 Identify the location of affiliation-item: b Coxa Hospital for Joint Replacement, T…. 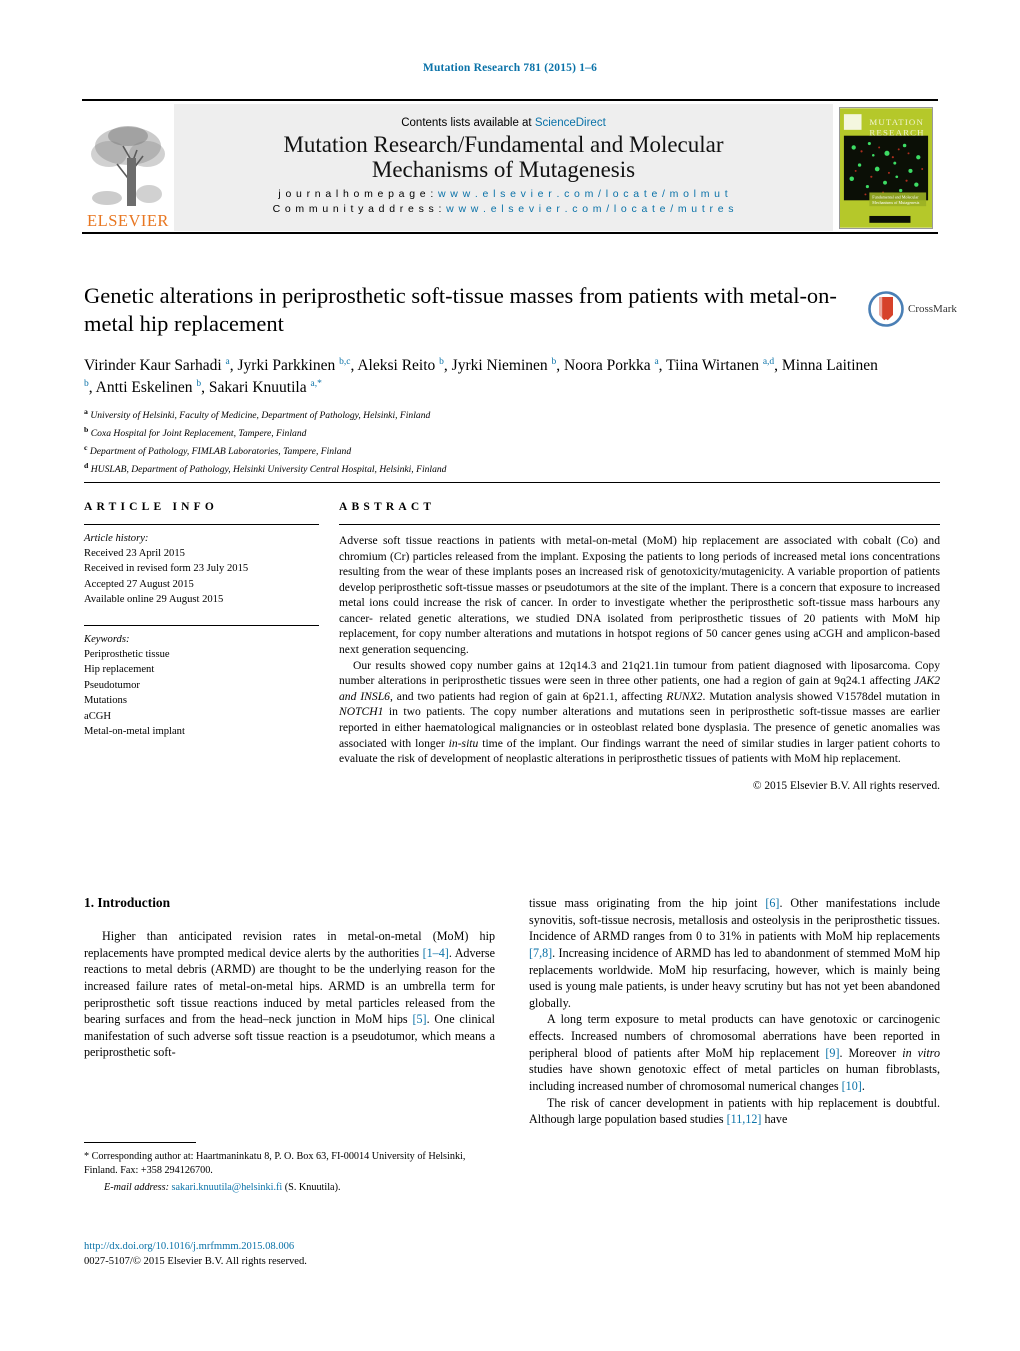
(434, 433).